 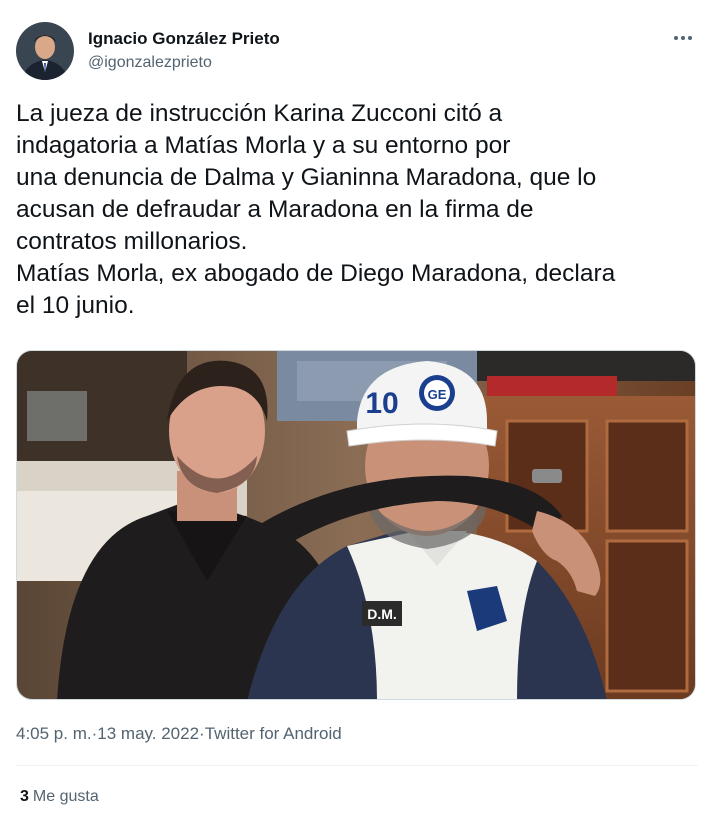 I want to click on more-options-button, so click(x=683, y=38).